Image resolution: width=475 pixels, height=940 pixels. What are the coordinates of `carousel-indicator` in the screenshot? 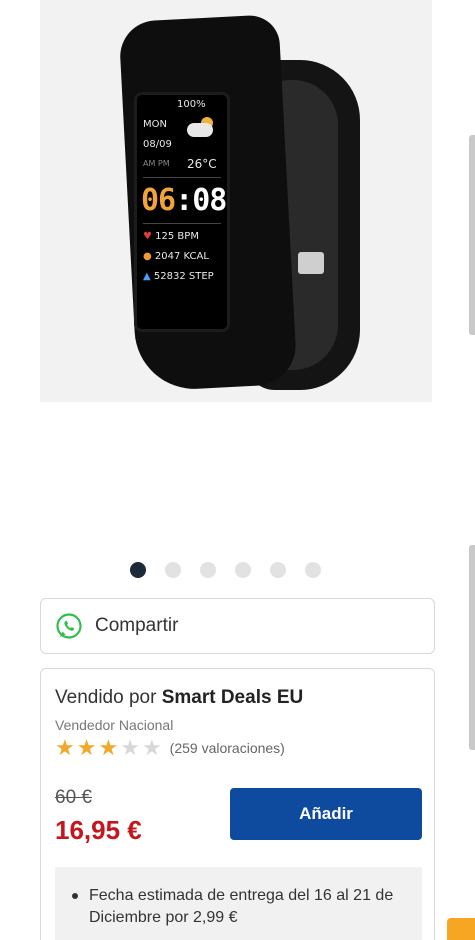 It's located at (225, 571).